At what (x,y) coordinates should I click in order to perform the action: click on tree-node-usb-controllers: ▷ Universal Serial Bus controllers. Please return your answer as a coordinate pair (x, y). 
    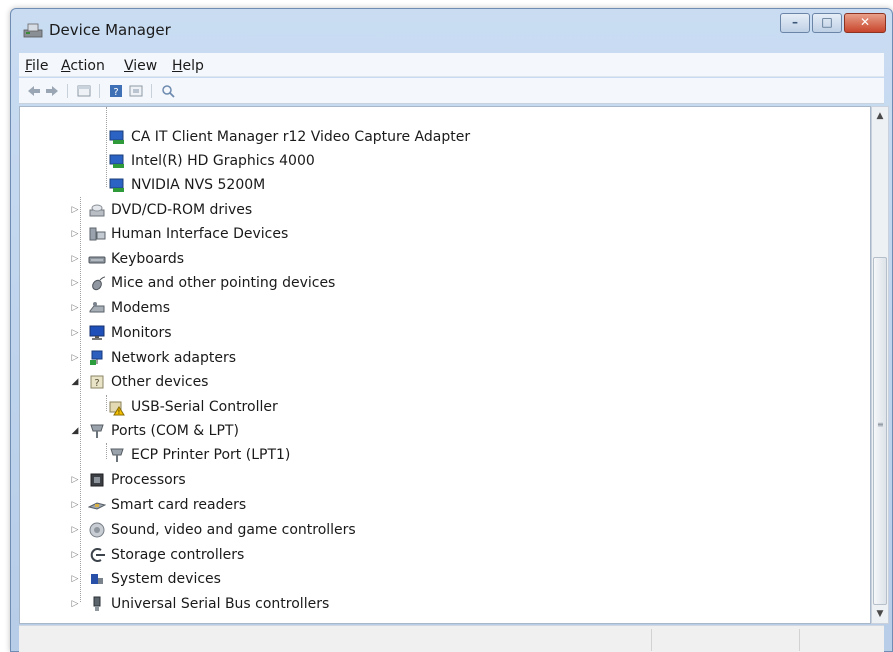
    Looking at the image, I should click on (200, 604).